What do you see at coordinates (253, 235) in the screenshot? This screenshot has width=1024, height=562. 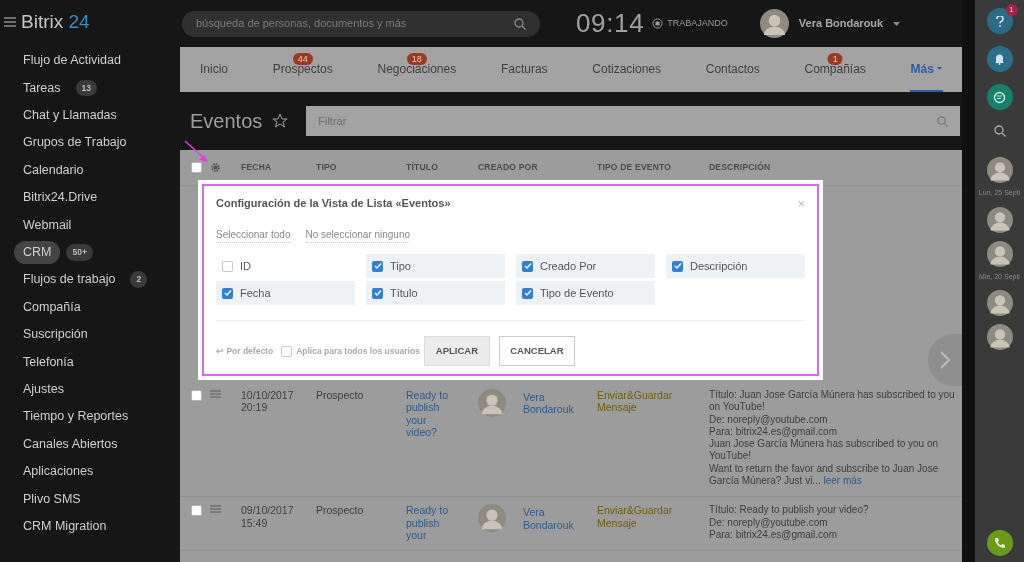 I see `select-all-link: Seleccionar todo` at bounding box center [253, 235].